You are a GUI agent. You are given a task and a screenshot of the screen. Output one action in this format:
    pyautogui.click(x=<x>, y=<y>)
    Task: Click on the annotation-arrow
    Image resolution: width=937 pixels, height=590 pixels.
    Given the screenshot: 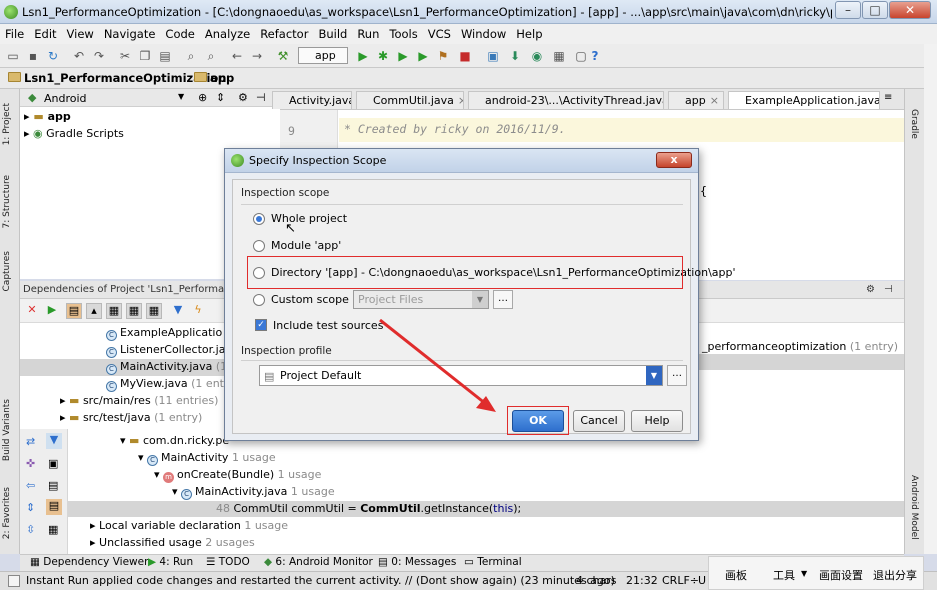 What is the action you would take?
    pyautogui.click(x=437, y=365)
    